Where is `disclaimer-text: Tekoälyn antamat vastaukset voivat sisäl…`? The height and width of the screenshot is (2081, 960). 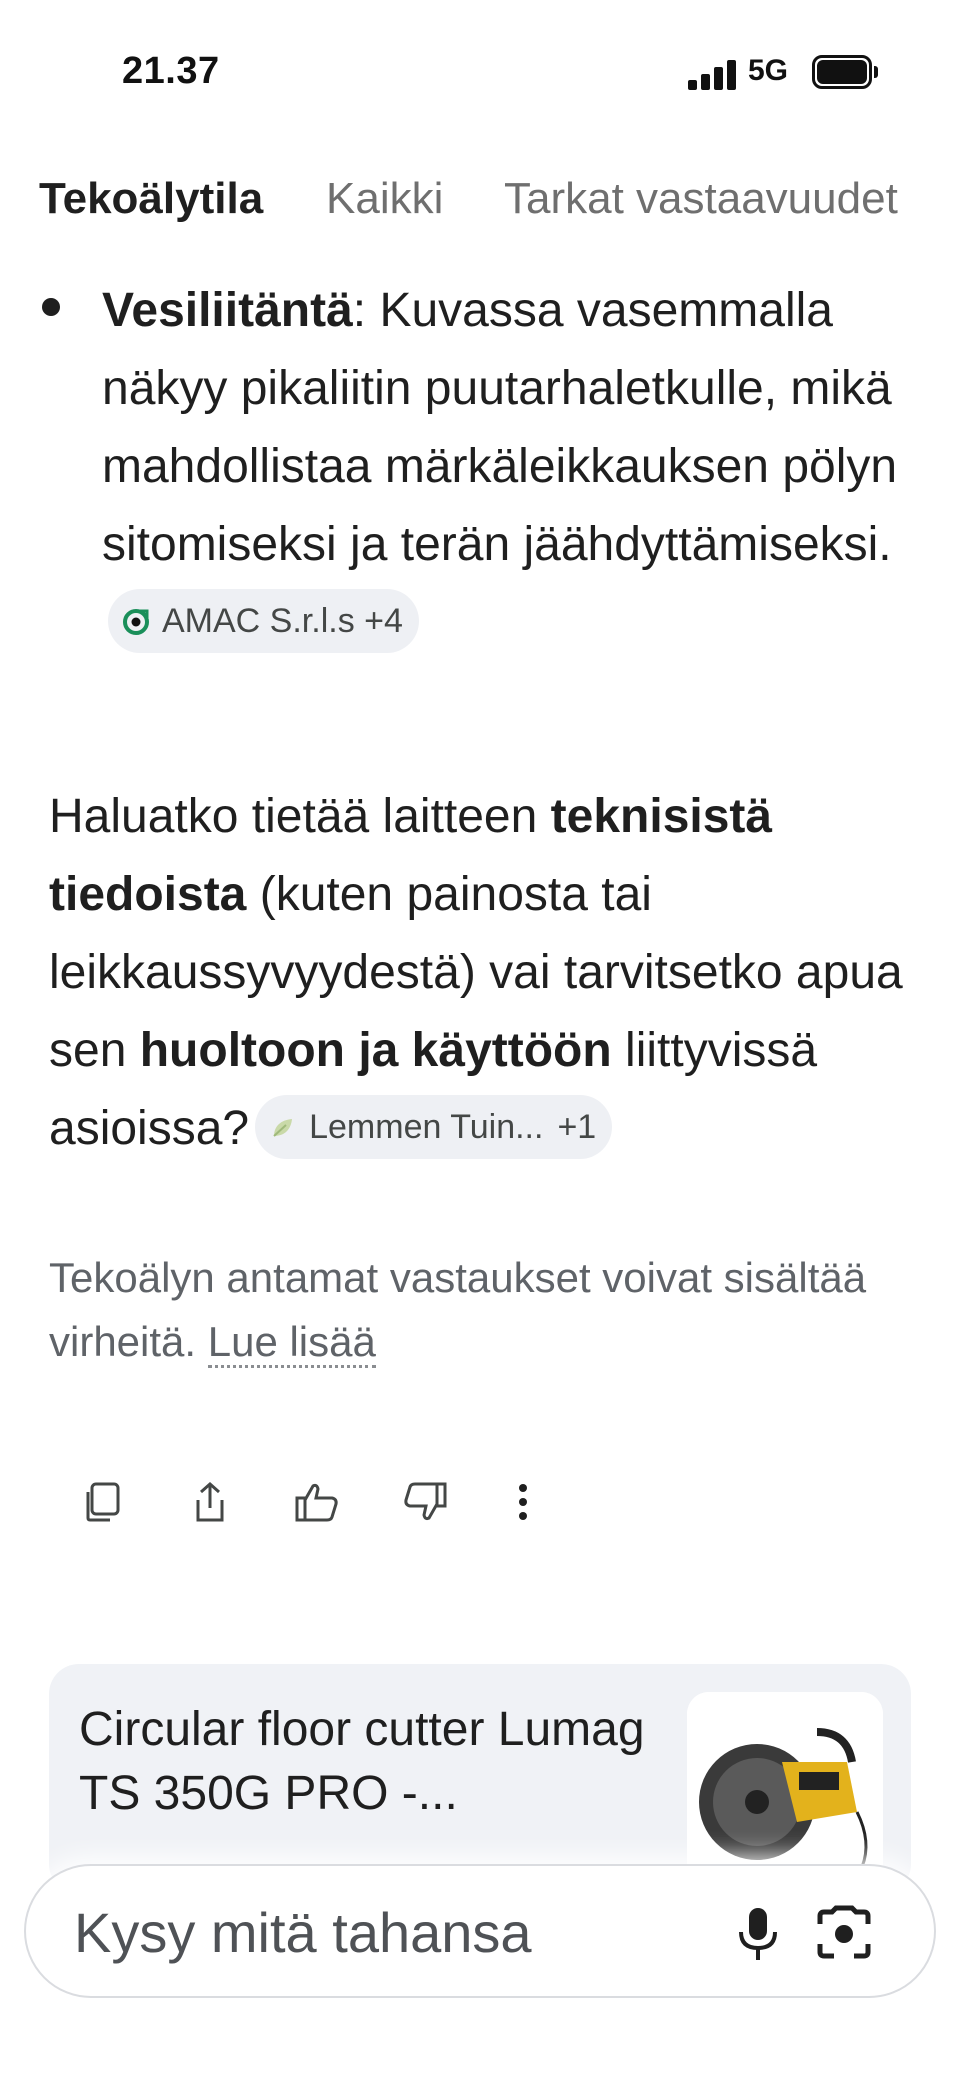 disclaimer-text: Tekoälyn antamat vastaukset voivat sisäl… is located at coordinates (458, 1309).